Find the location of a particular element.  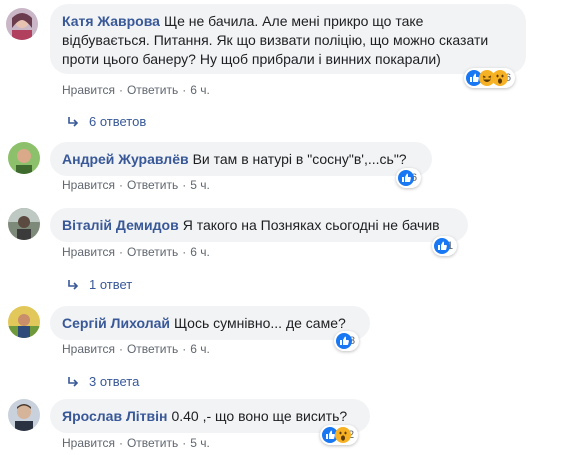

comment-text: Ви там в натурі в "сосну"в',...сь"? is located at coordinates (299, 159).